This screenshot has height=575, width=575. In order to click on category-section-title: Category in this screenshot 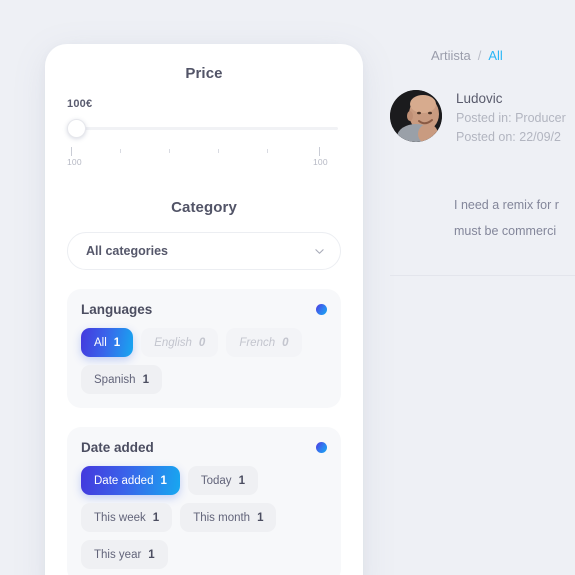, I will do `click(204, 207)`.